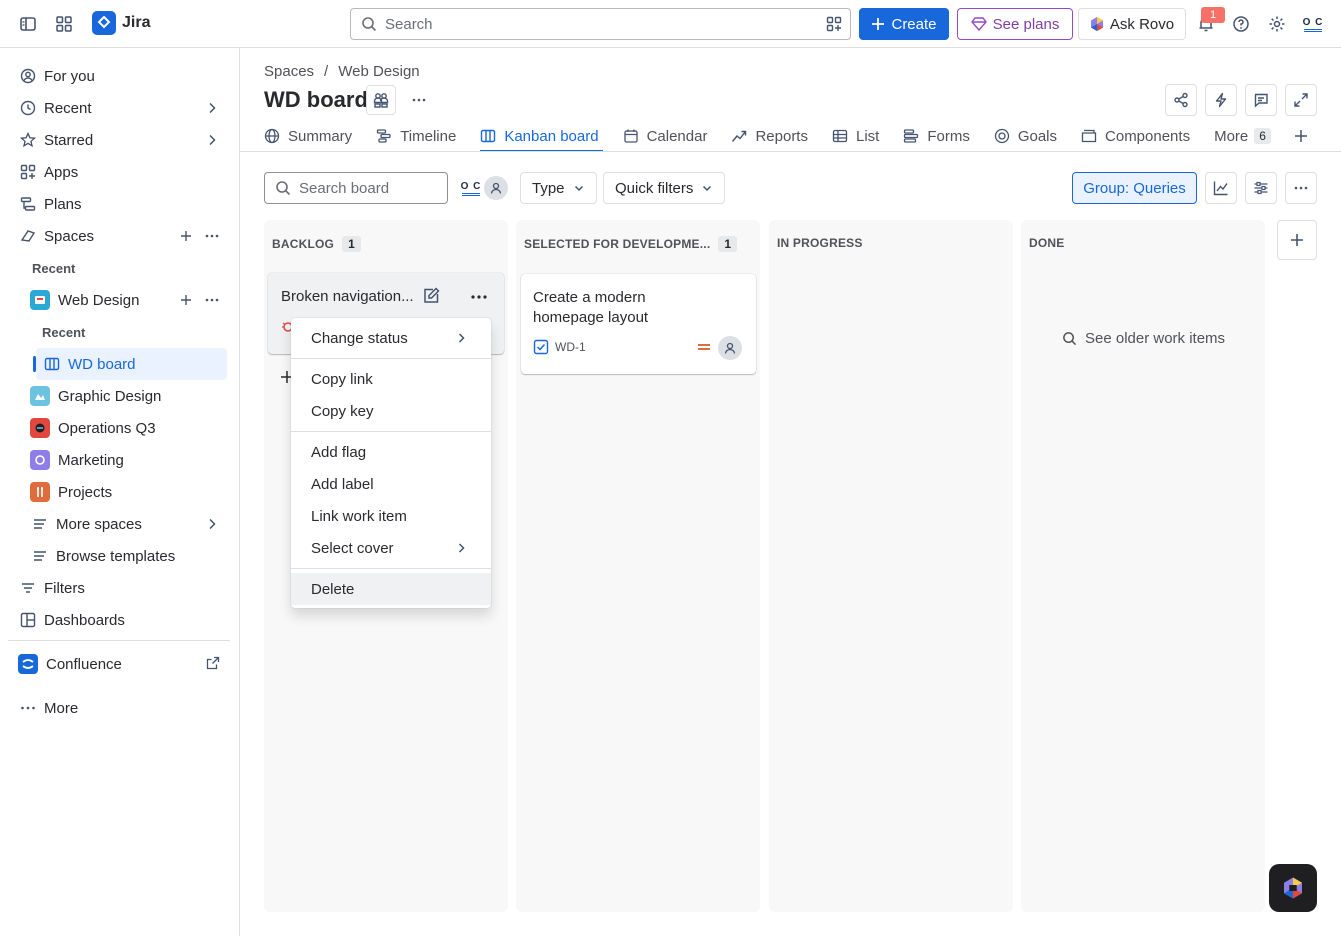 This screenshot has height=936, width=1341. Describe the element at coordinates (119, 588) in the screenshot. I see `sidebar-item-filters: Filters` at that location.